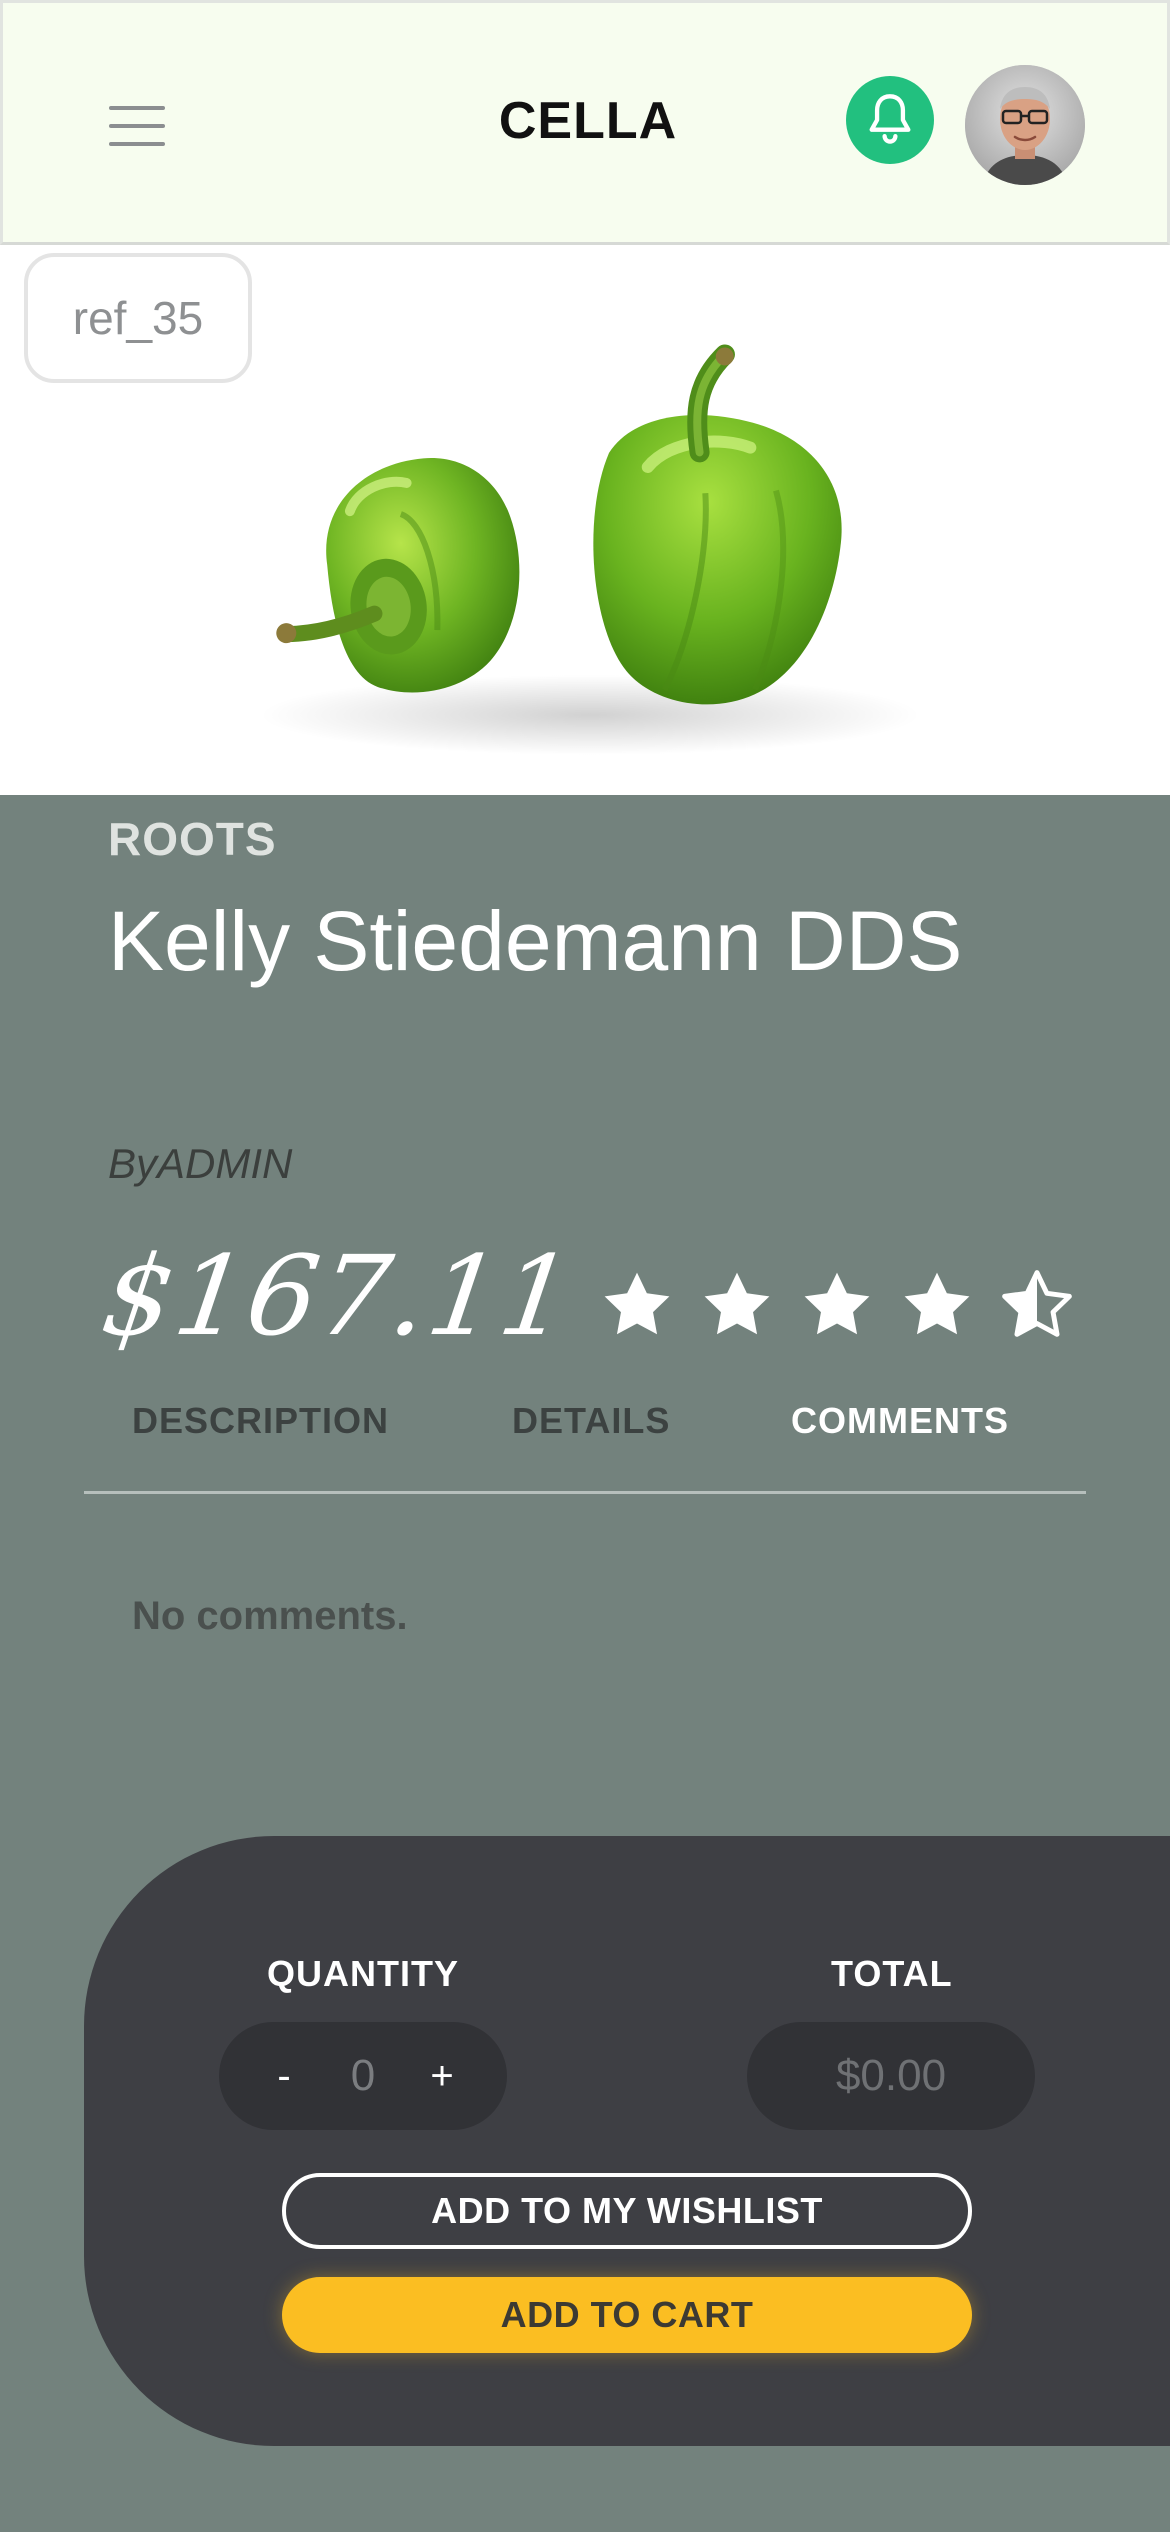  I want to click on byline-prefix: By, so click(133, 1163).